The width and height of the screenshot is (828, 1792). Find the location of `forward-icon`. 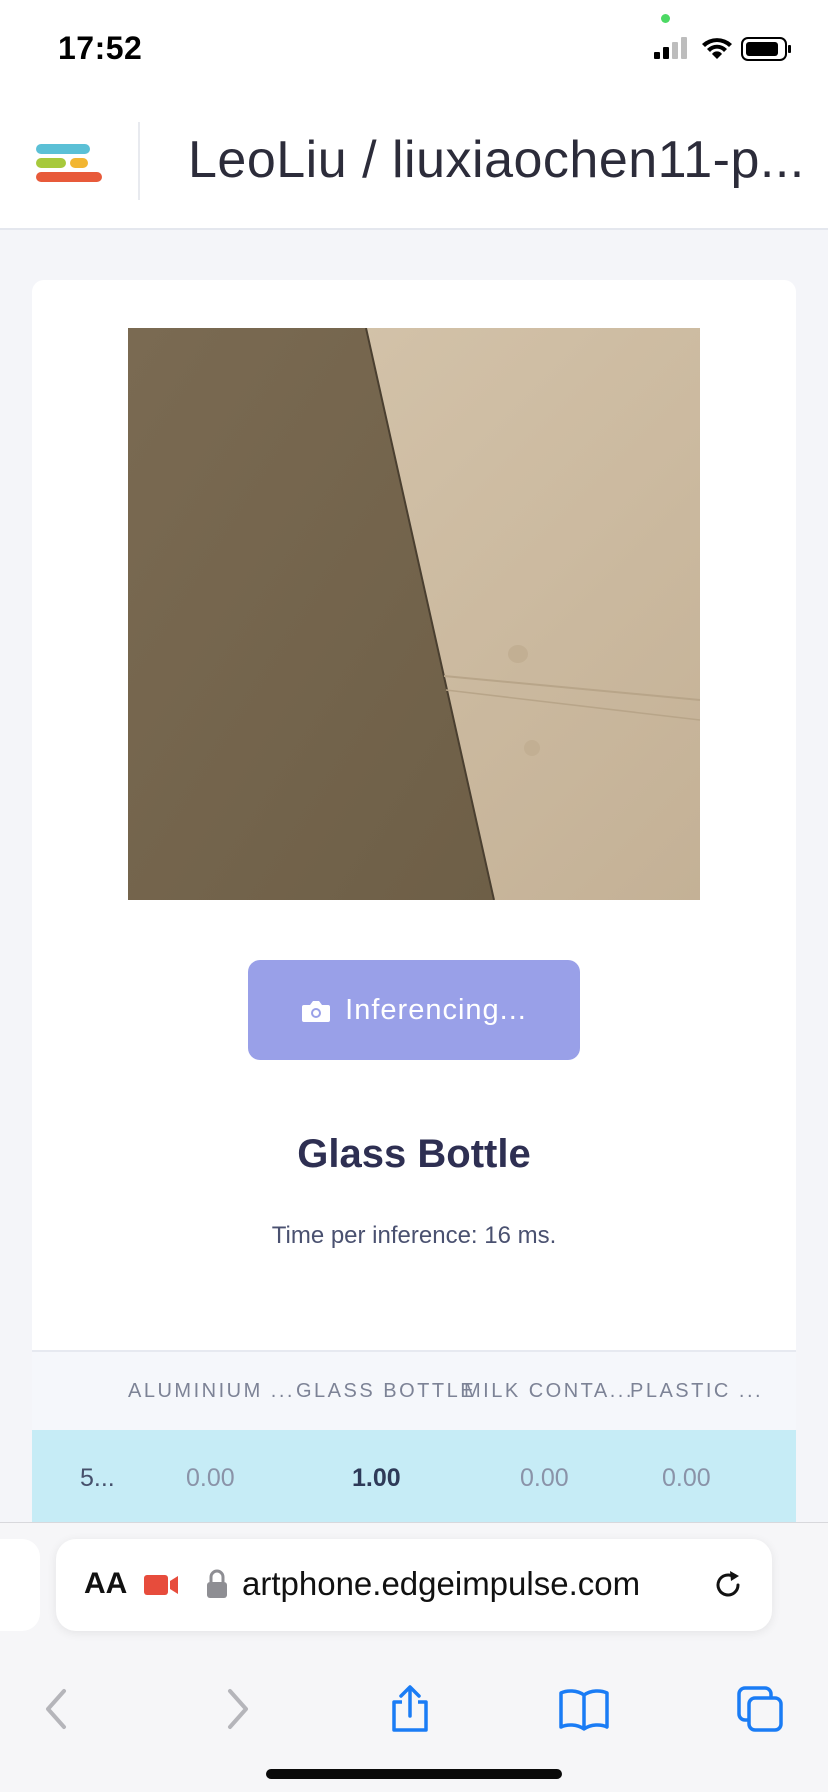

forward-icon is located at coordinates (236, 1709).